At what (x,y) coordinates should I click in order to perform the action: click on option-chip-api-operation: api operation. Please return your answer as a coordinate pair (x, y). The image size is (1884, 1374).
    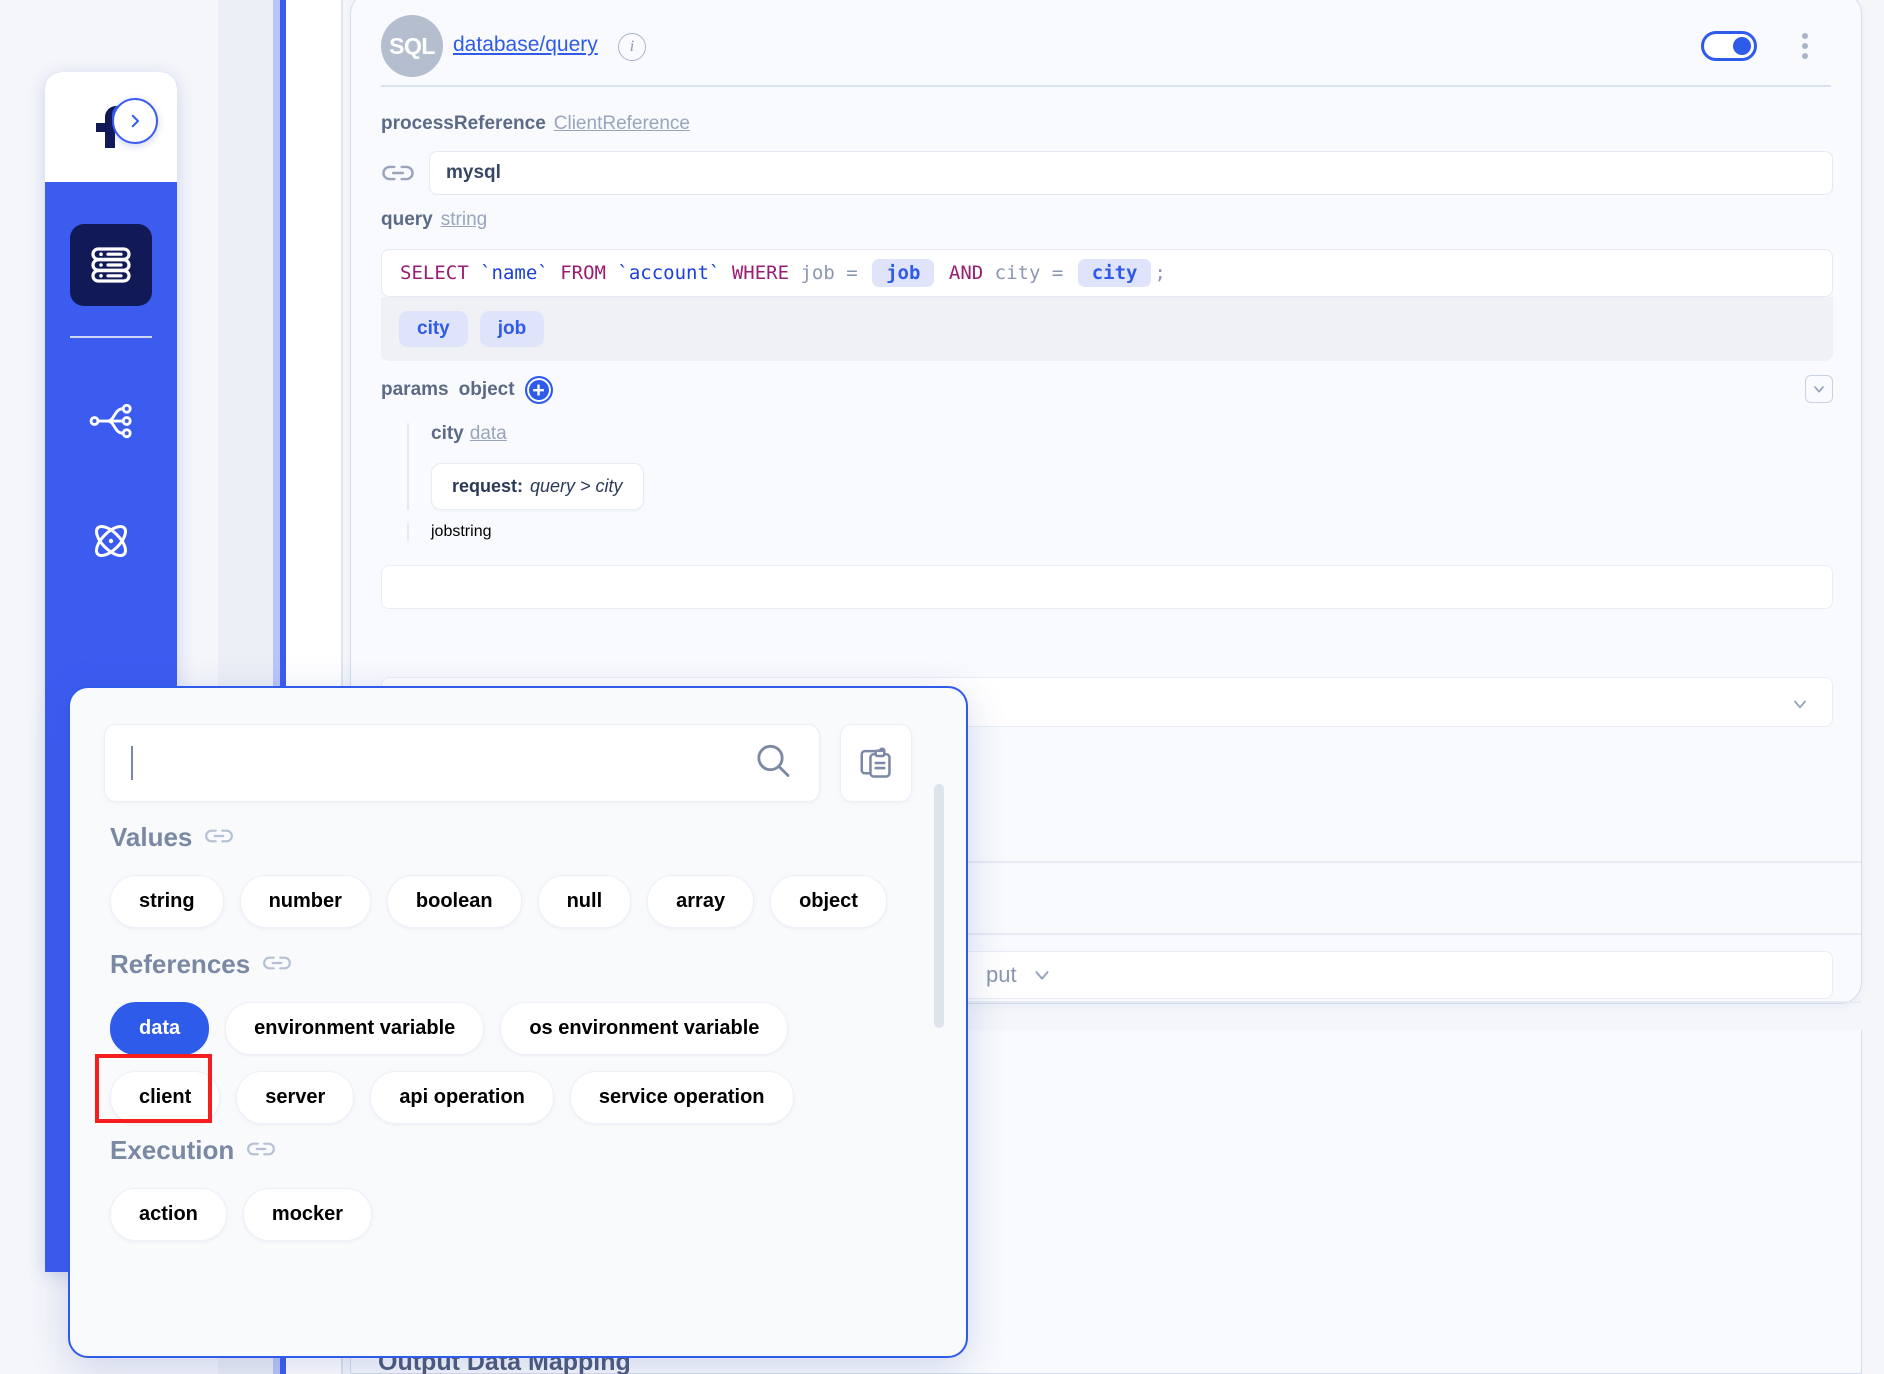
    Looking at the image, I should click on (462, 1097).